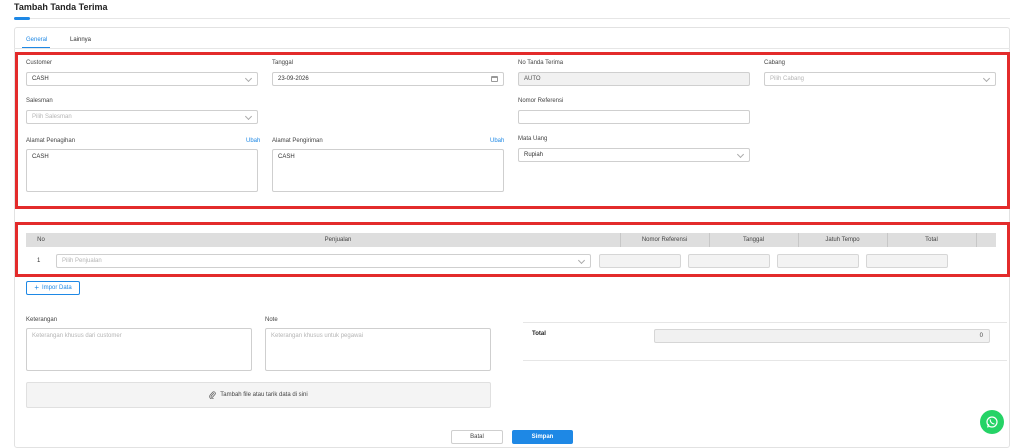 Image resolution: width=1024 pixels, height=448 pixels. I want to click on column-header-no: No, so click(41, 240).